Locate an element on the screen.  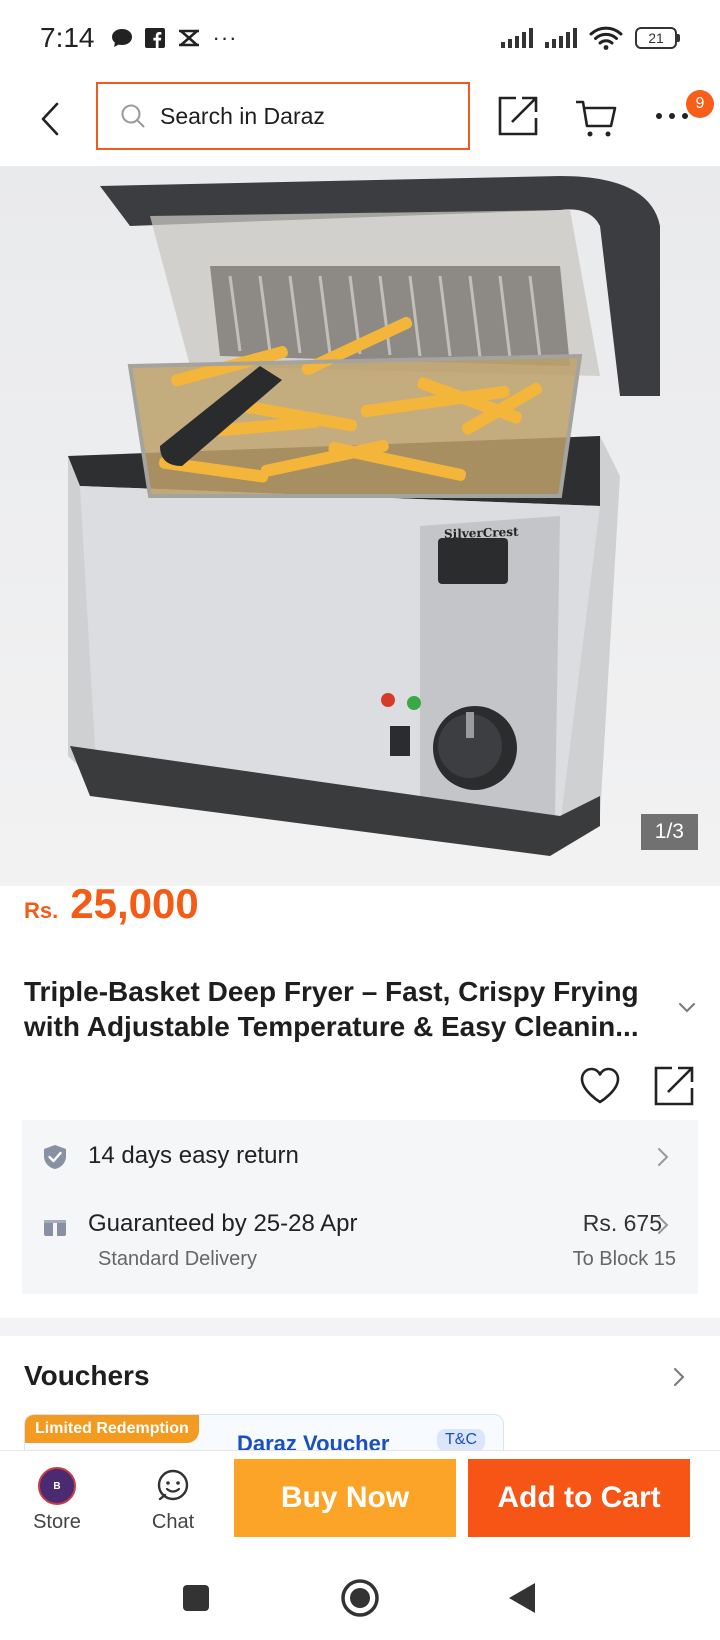
section-divider is located at coordinates (360, 1327).